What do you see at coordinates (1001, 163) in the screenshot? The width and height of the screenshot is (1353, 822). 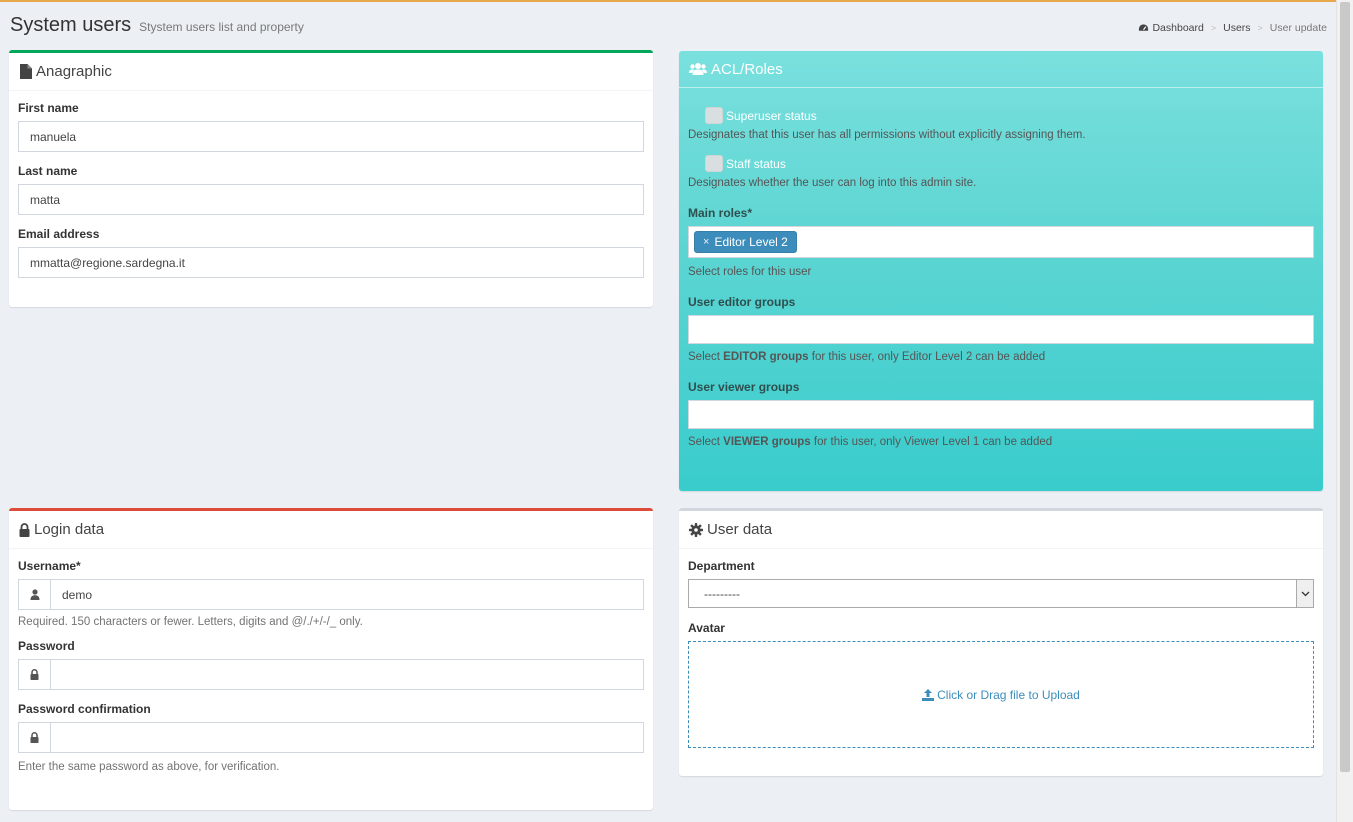 I see `staff-row: Staff status` at bounding box center [1001, 163].